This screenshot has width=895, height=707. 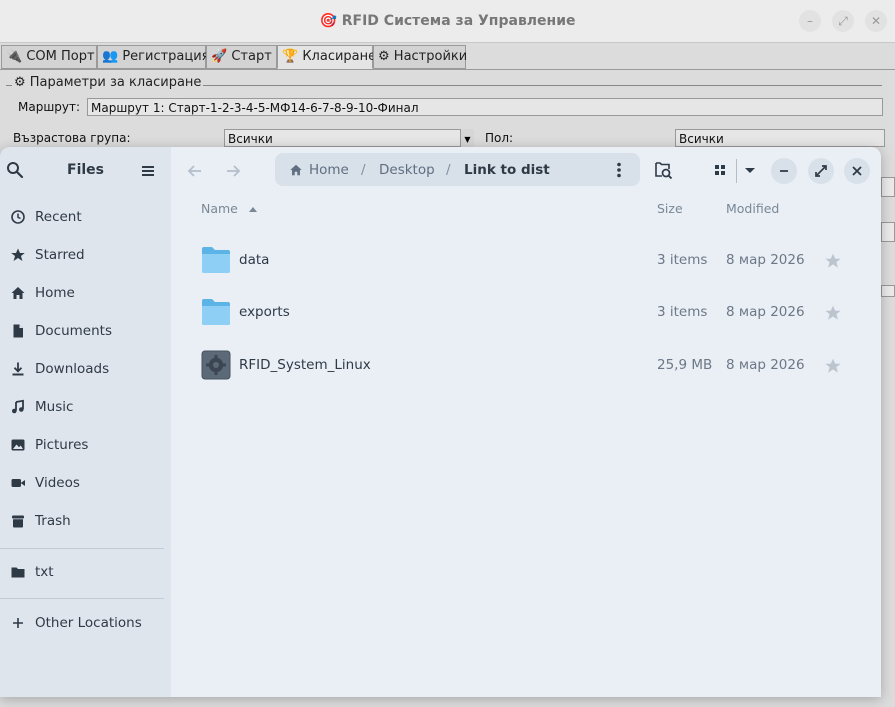 What do you see at coordinates (53, 521) in the screenshot?
I see `sidebar-item-label: Trash` at bounding box center [53, 521].